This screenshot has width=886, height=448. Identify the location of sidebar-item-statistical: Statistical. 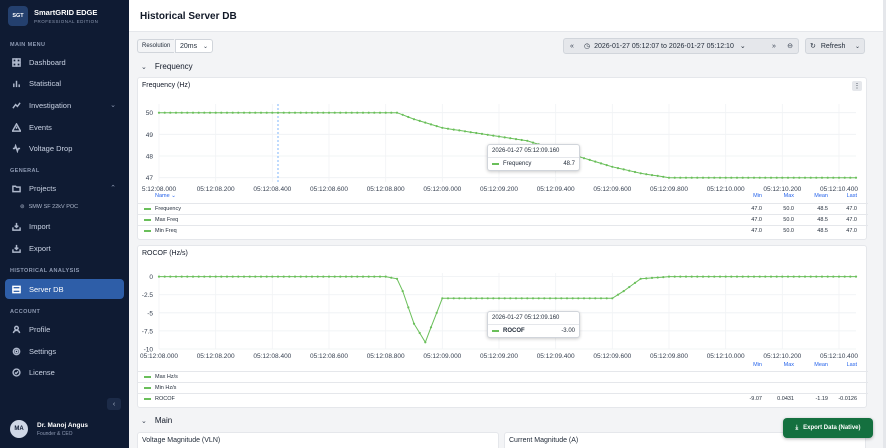
(64, 83).